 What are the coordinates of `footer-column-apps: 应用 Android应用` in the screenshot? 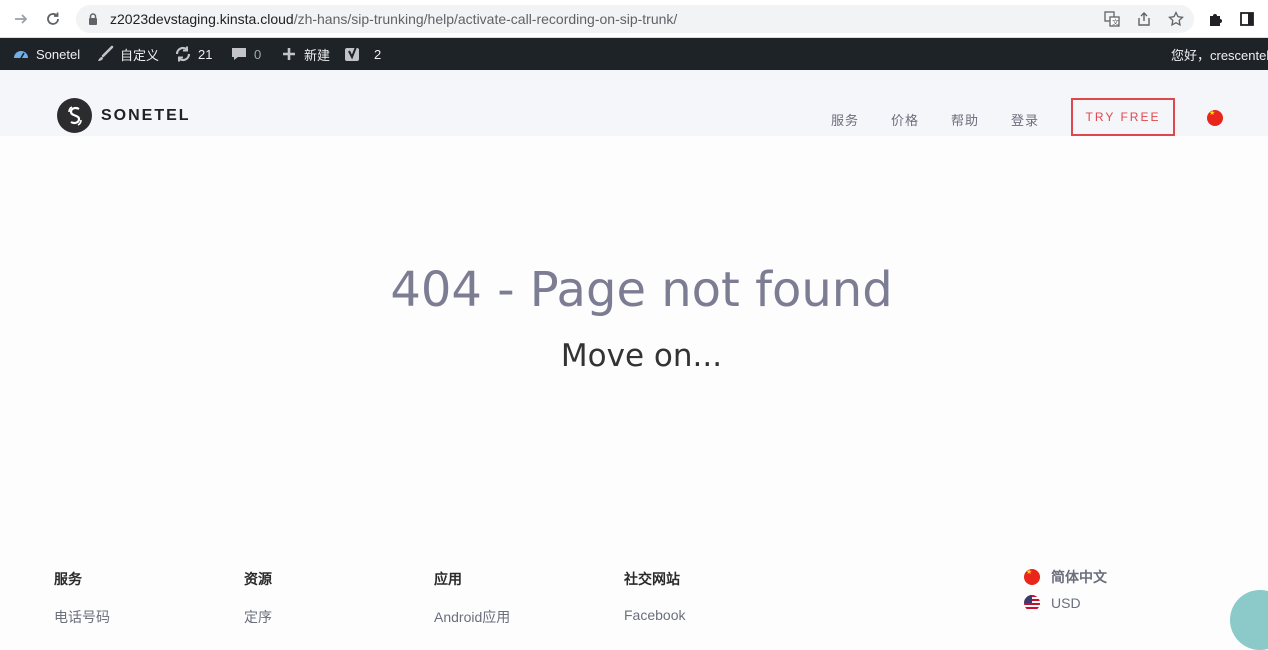 It's located at (472, 598).